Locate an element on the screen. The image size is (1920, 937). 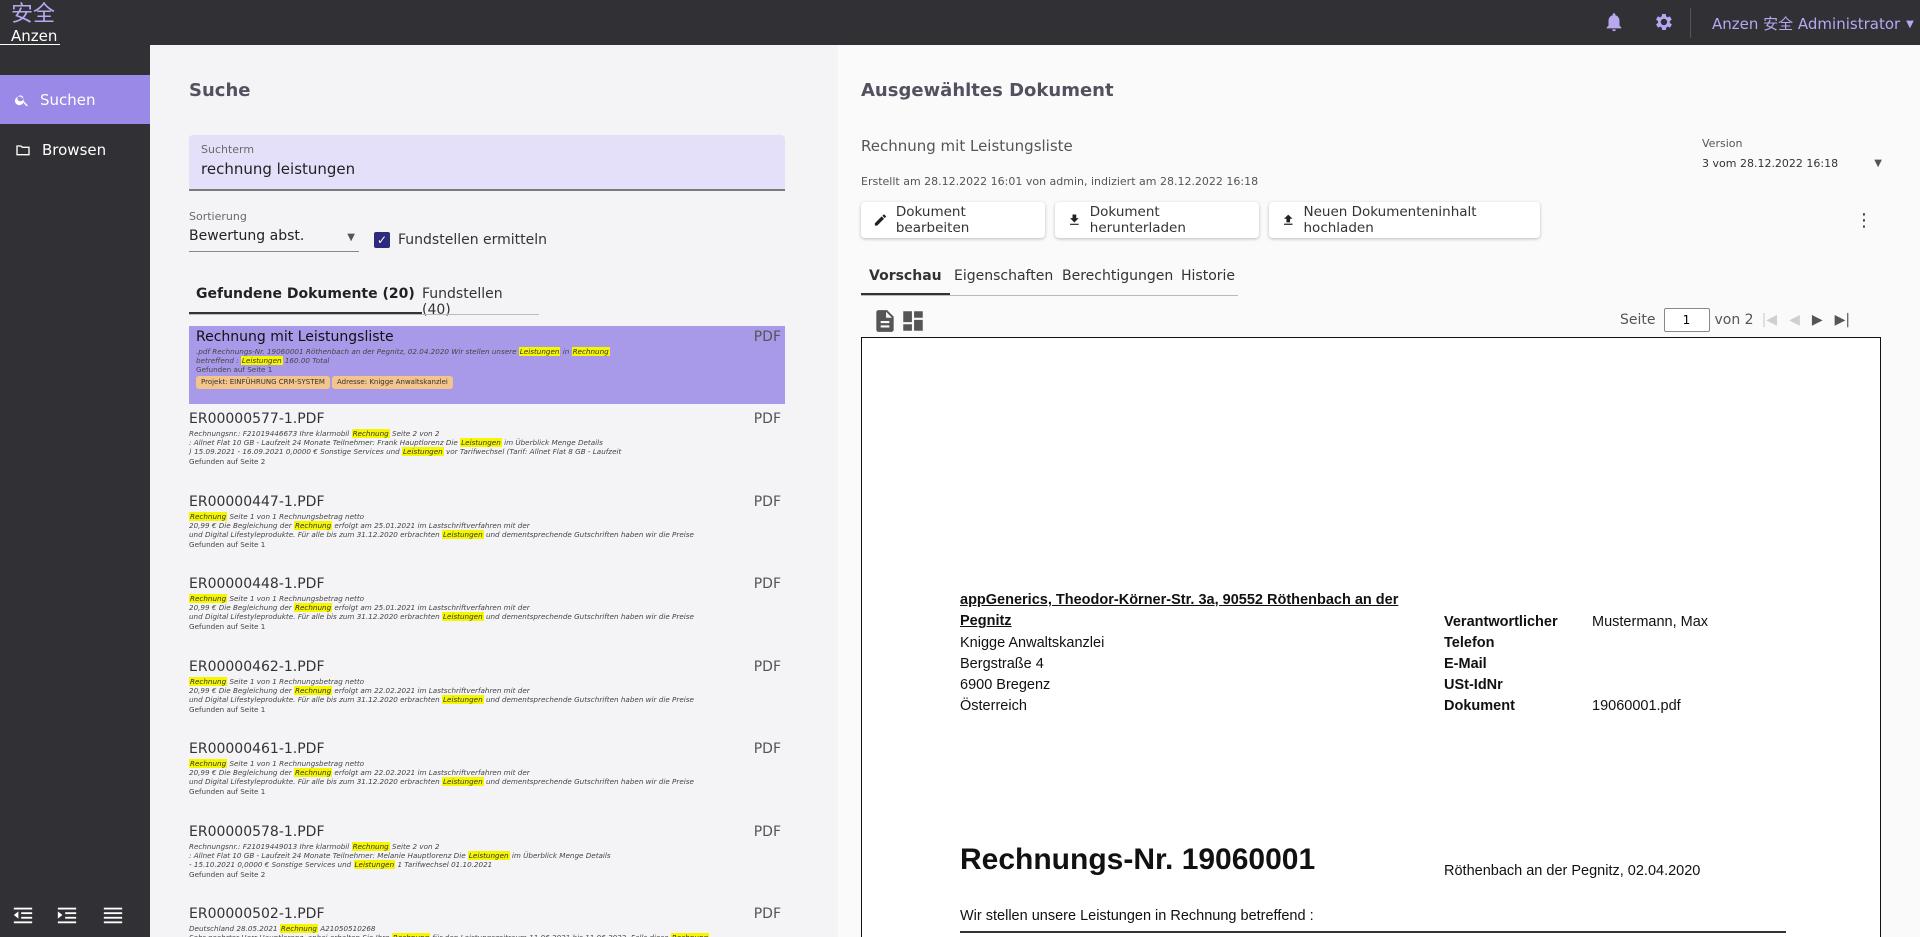
version-label: Version is located at coordinates (1722, 143).